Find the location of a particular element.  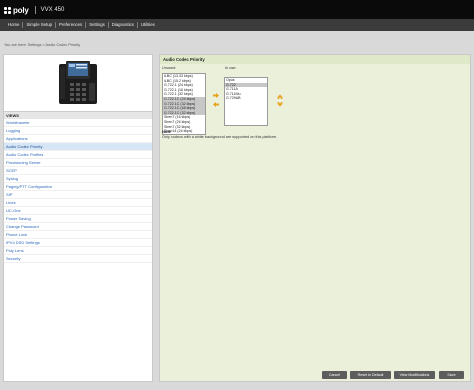

desk-phone-icon is located at coordinates (78, 82).